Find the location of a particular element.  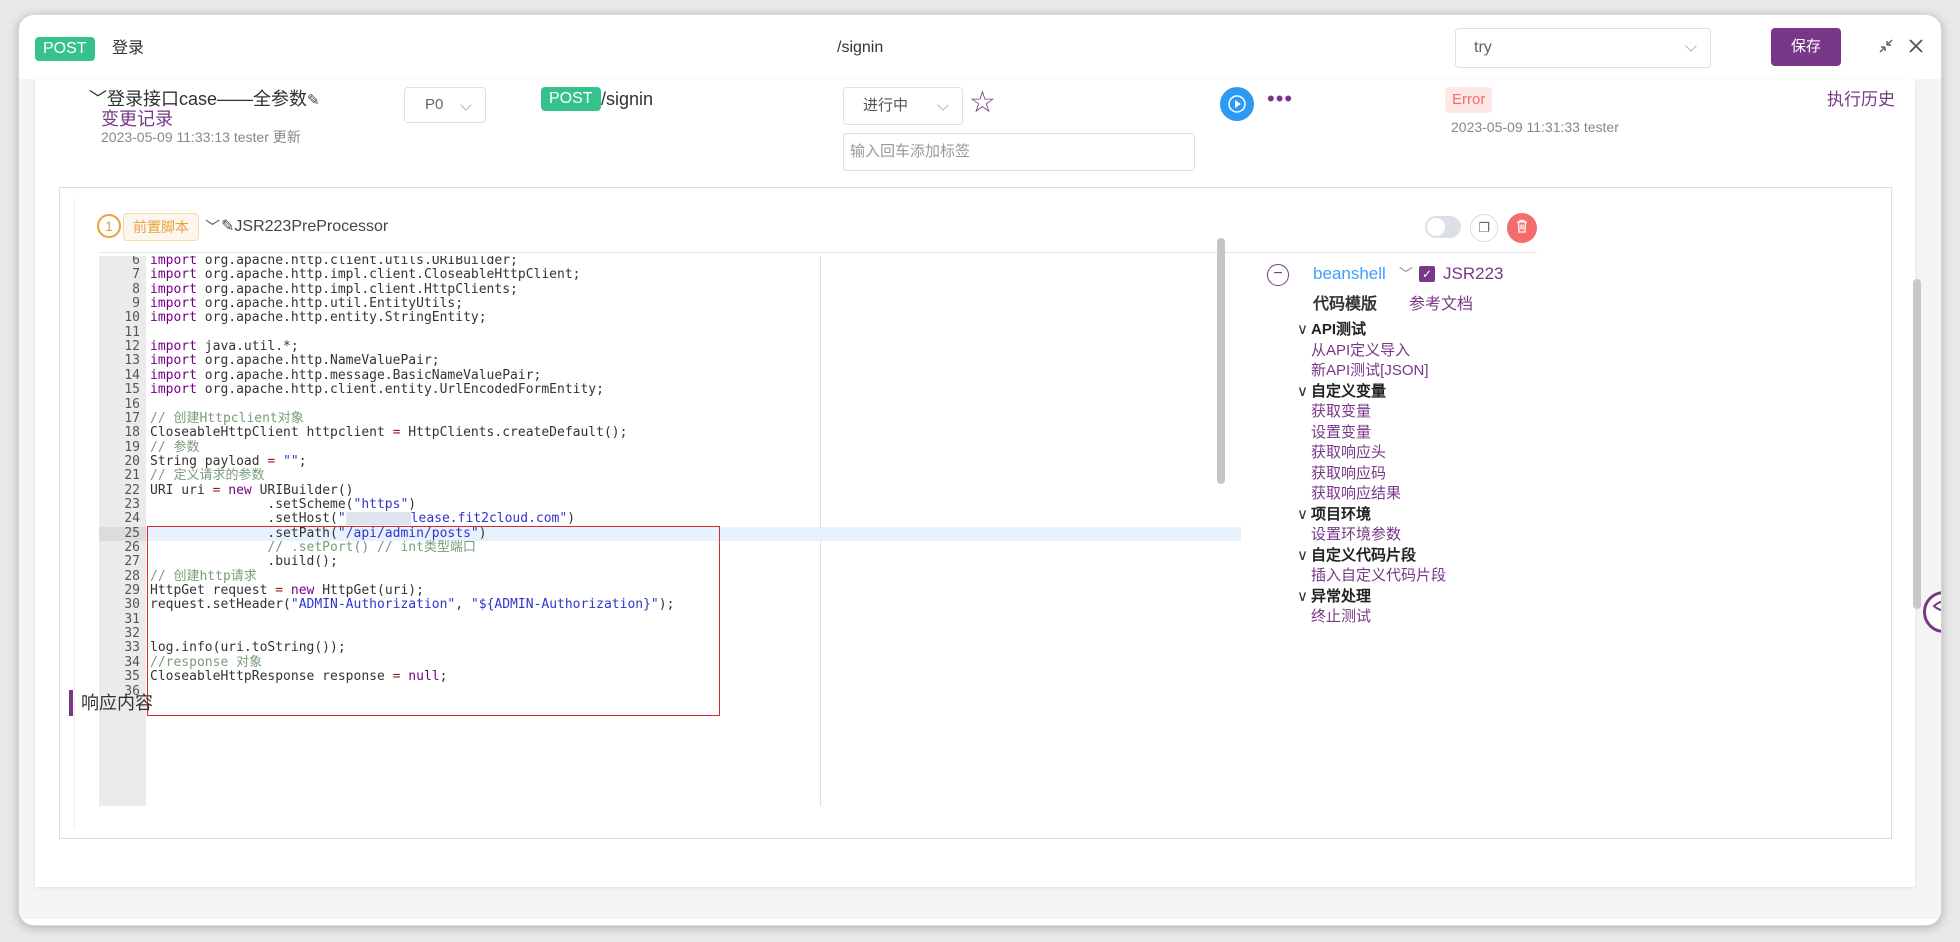

star-icon: ☆ is located at coordinates (982, 103).